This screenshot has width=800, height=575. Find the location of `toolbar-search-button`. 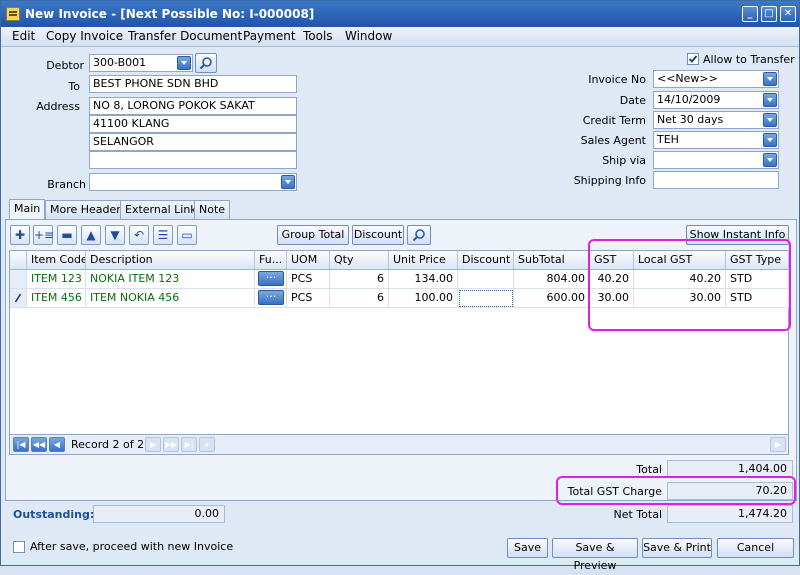

toolbar-search-button is located at coordinates (419, 235).